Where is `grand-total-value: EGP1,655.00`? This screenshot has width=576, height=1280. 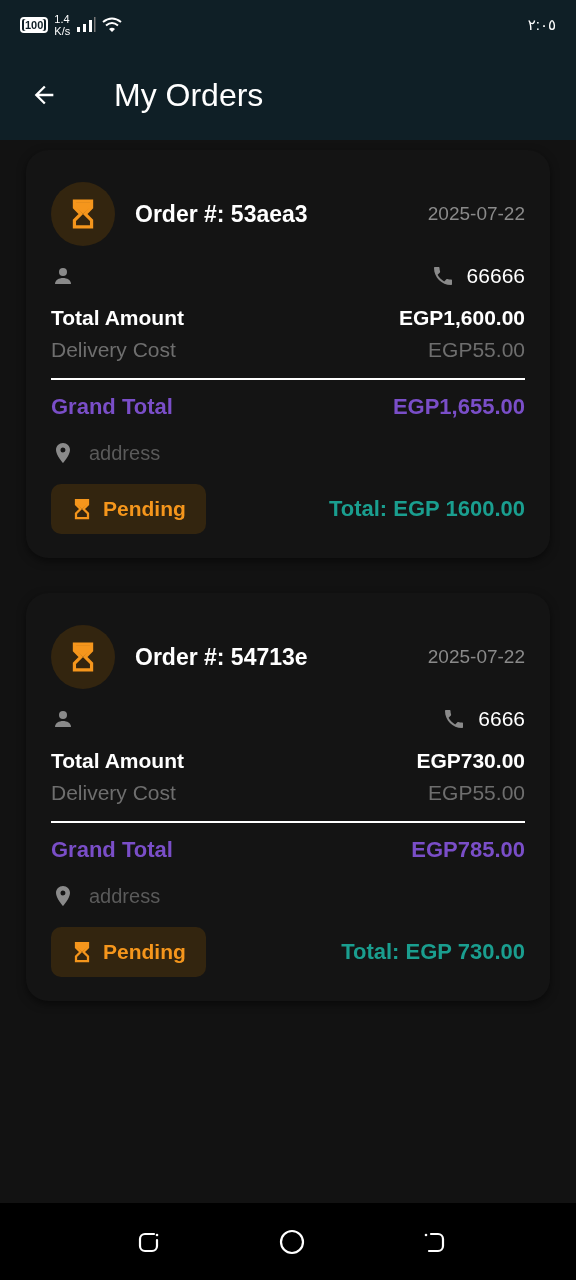 grand-total-value: EGP1,655.00 is located at coordinates (458, 407).